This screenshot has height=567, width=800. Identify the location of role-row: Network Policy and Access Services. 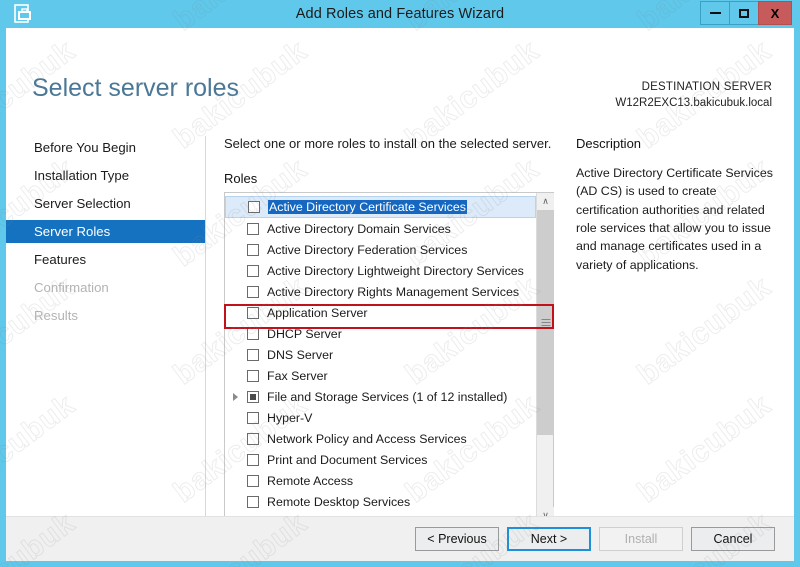
(380, 438).